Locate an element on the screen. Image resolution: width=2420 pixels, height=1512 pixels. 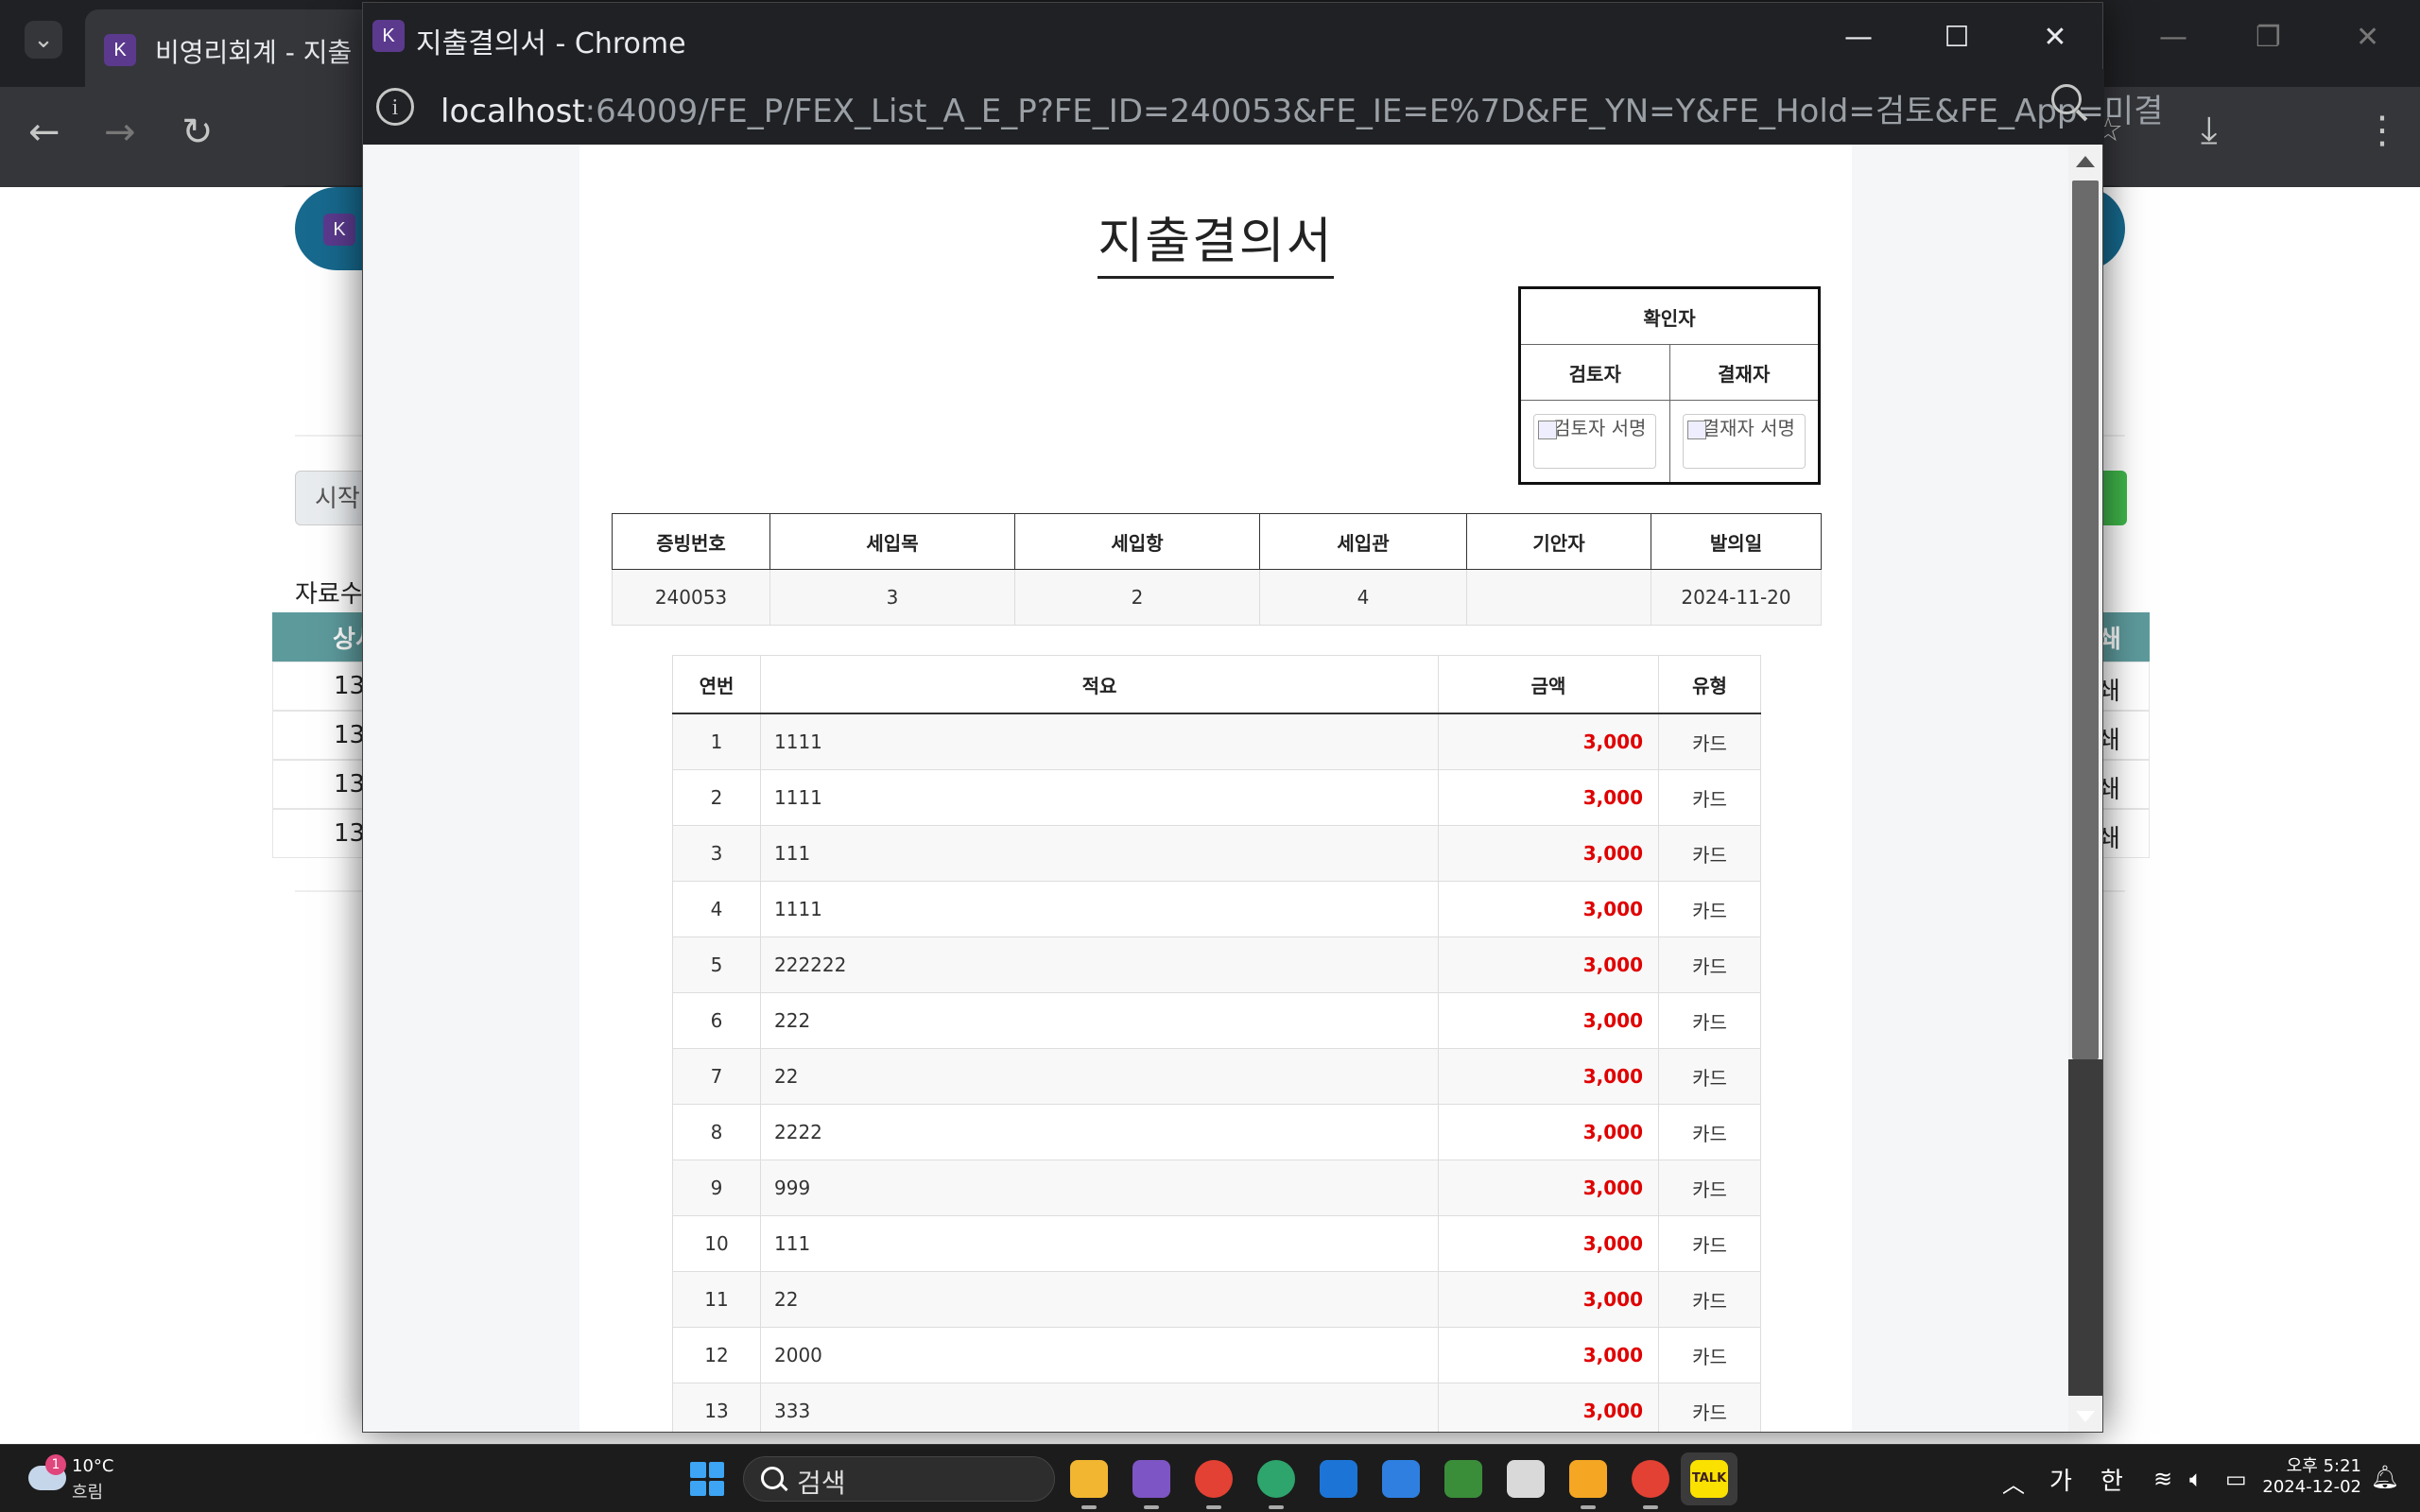
windows-start-icon is located at coordinates (707, 1479).